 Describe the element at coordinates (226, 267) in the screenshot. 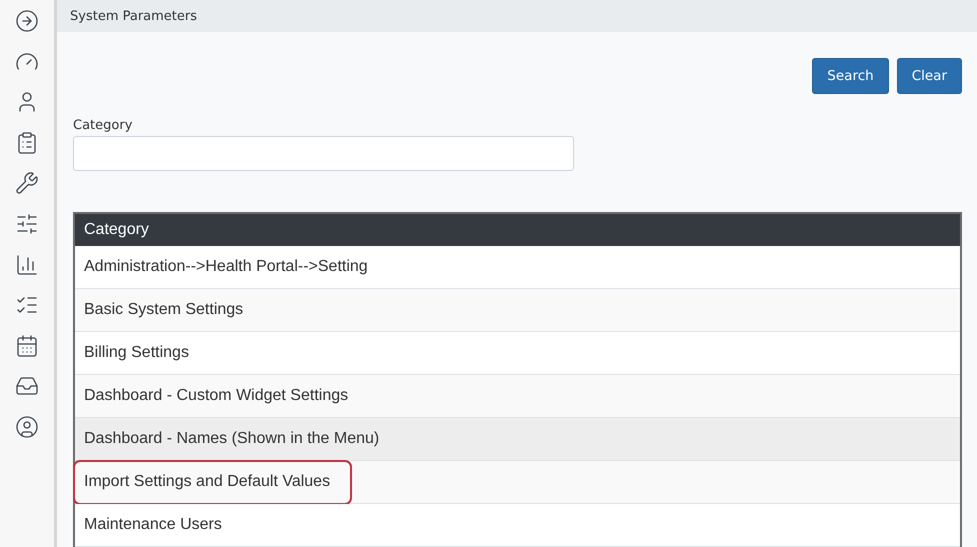

I see `table-cell: Administration-->Health Portal-->Setting` at that location.